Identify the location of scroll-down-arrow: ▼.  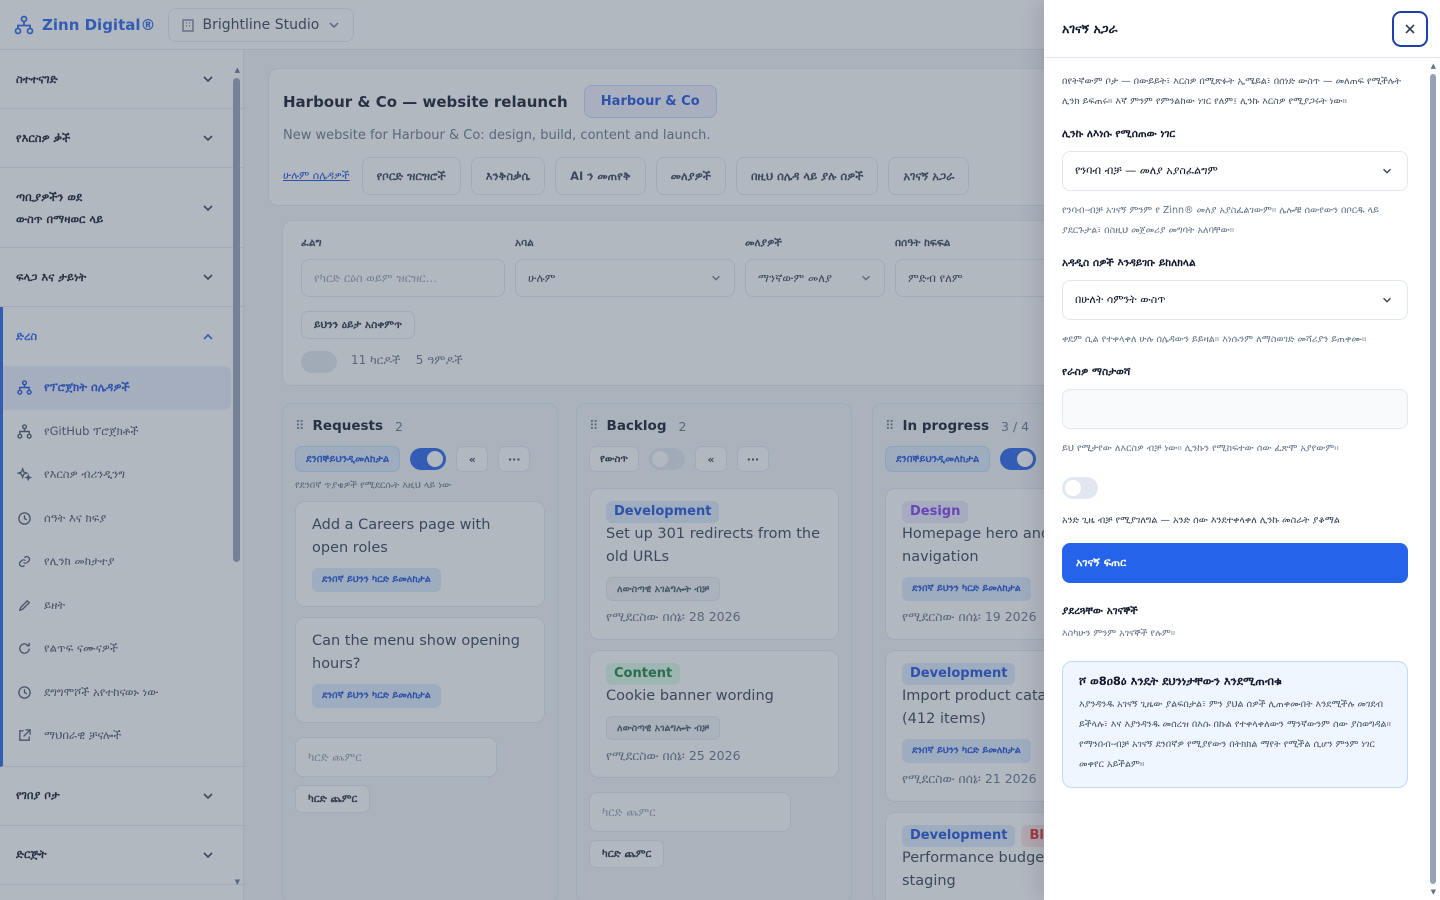
(1433, 892).